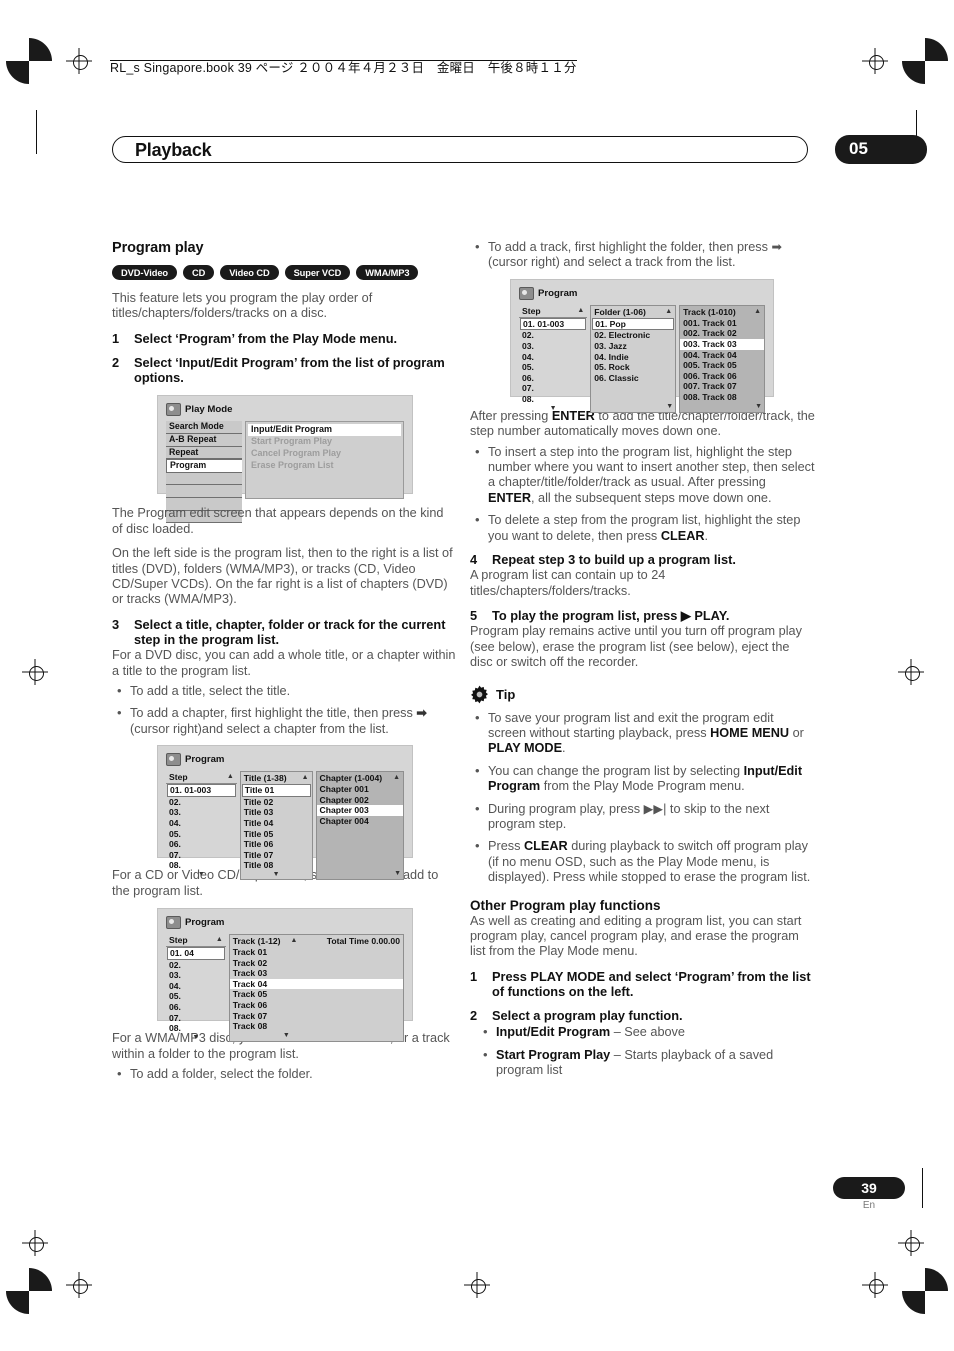 Image resolution: width=954 pixels, height=1351 pixels. What do you see at coordinates (360, 800) in the screenshot?
I see `chapter-row: Chapter 002` at bounding box center [360, 800].